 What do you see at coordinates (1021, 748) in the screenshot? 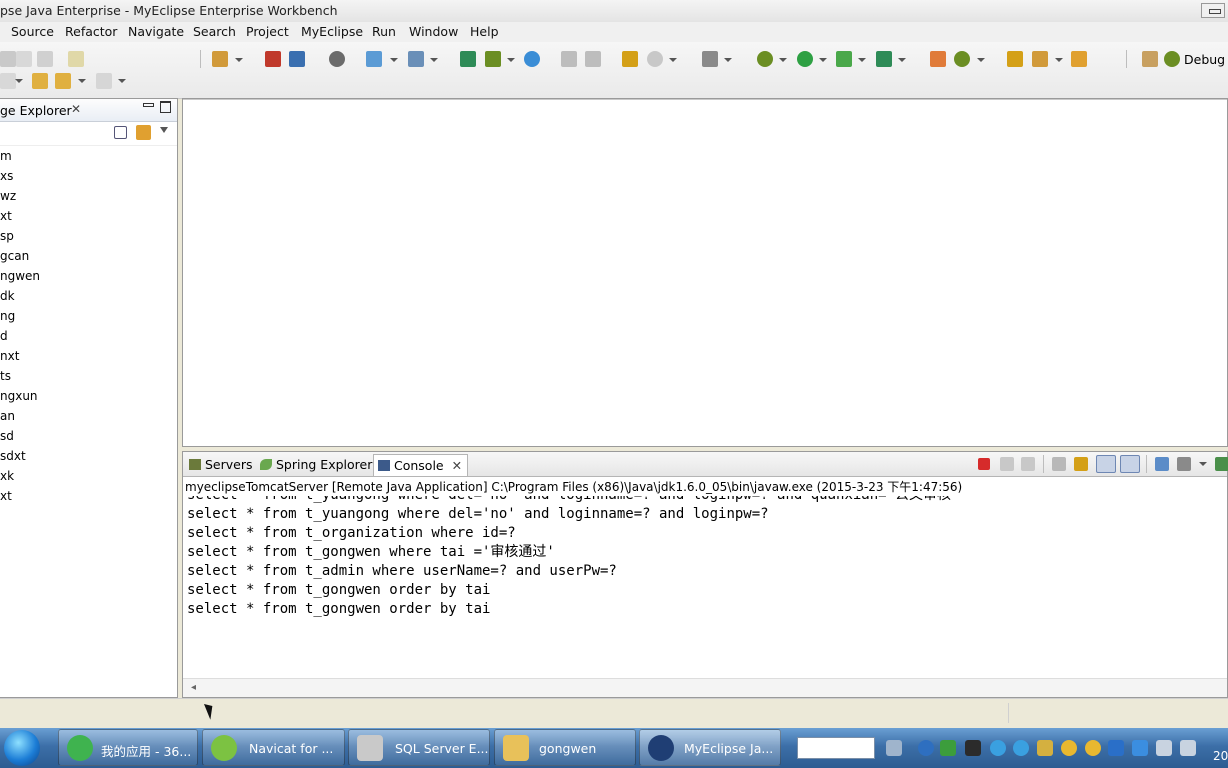
I see `chat-icon` at bounding box center [1021, 748].